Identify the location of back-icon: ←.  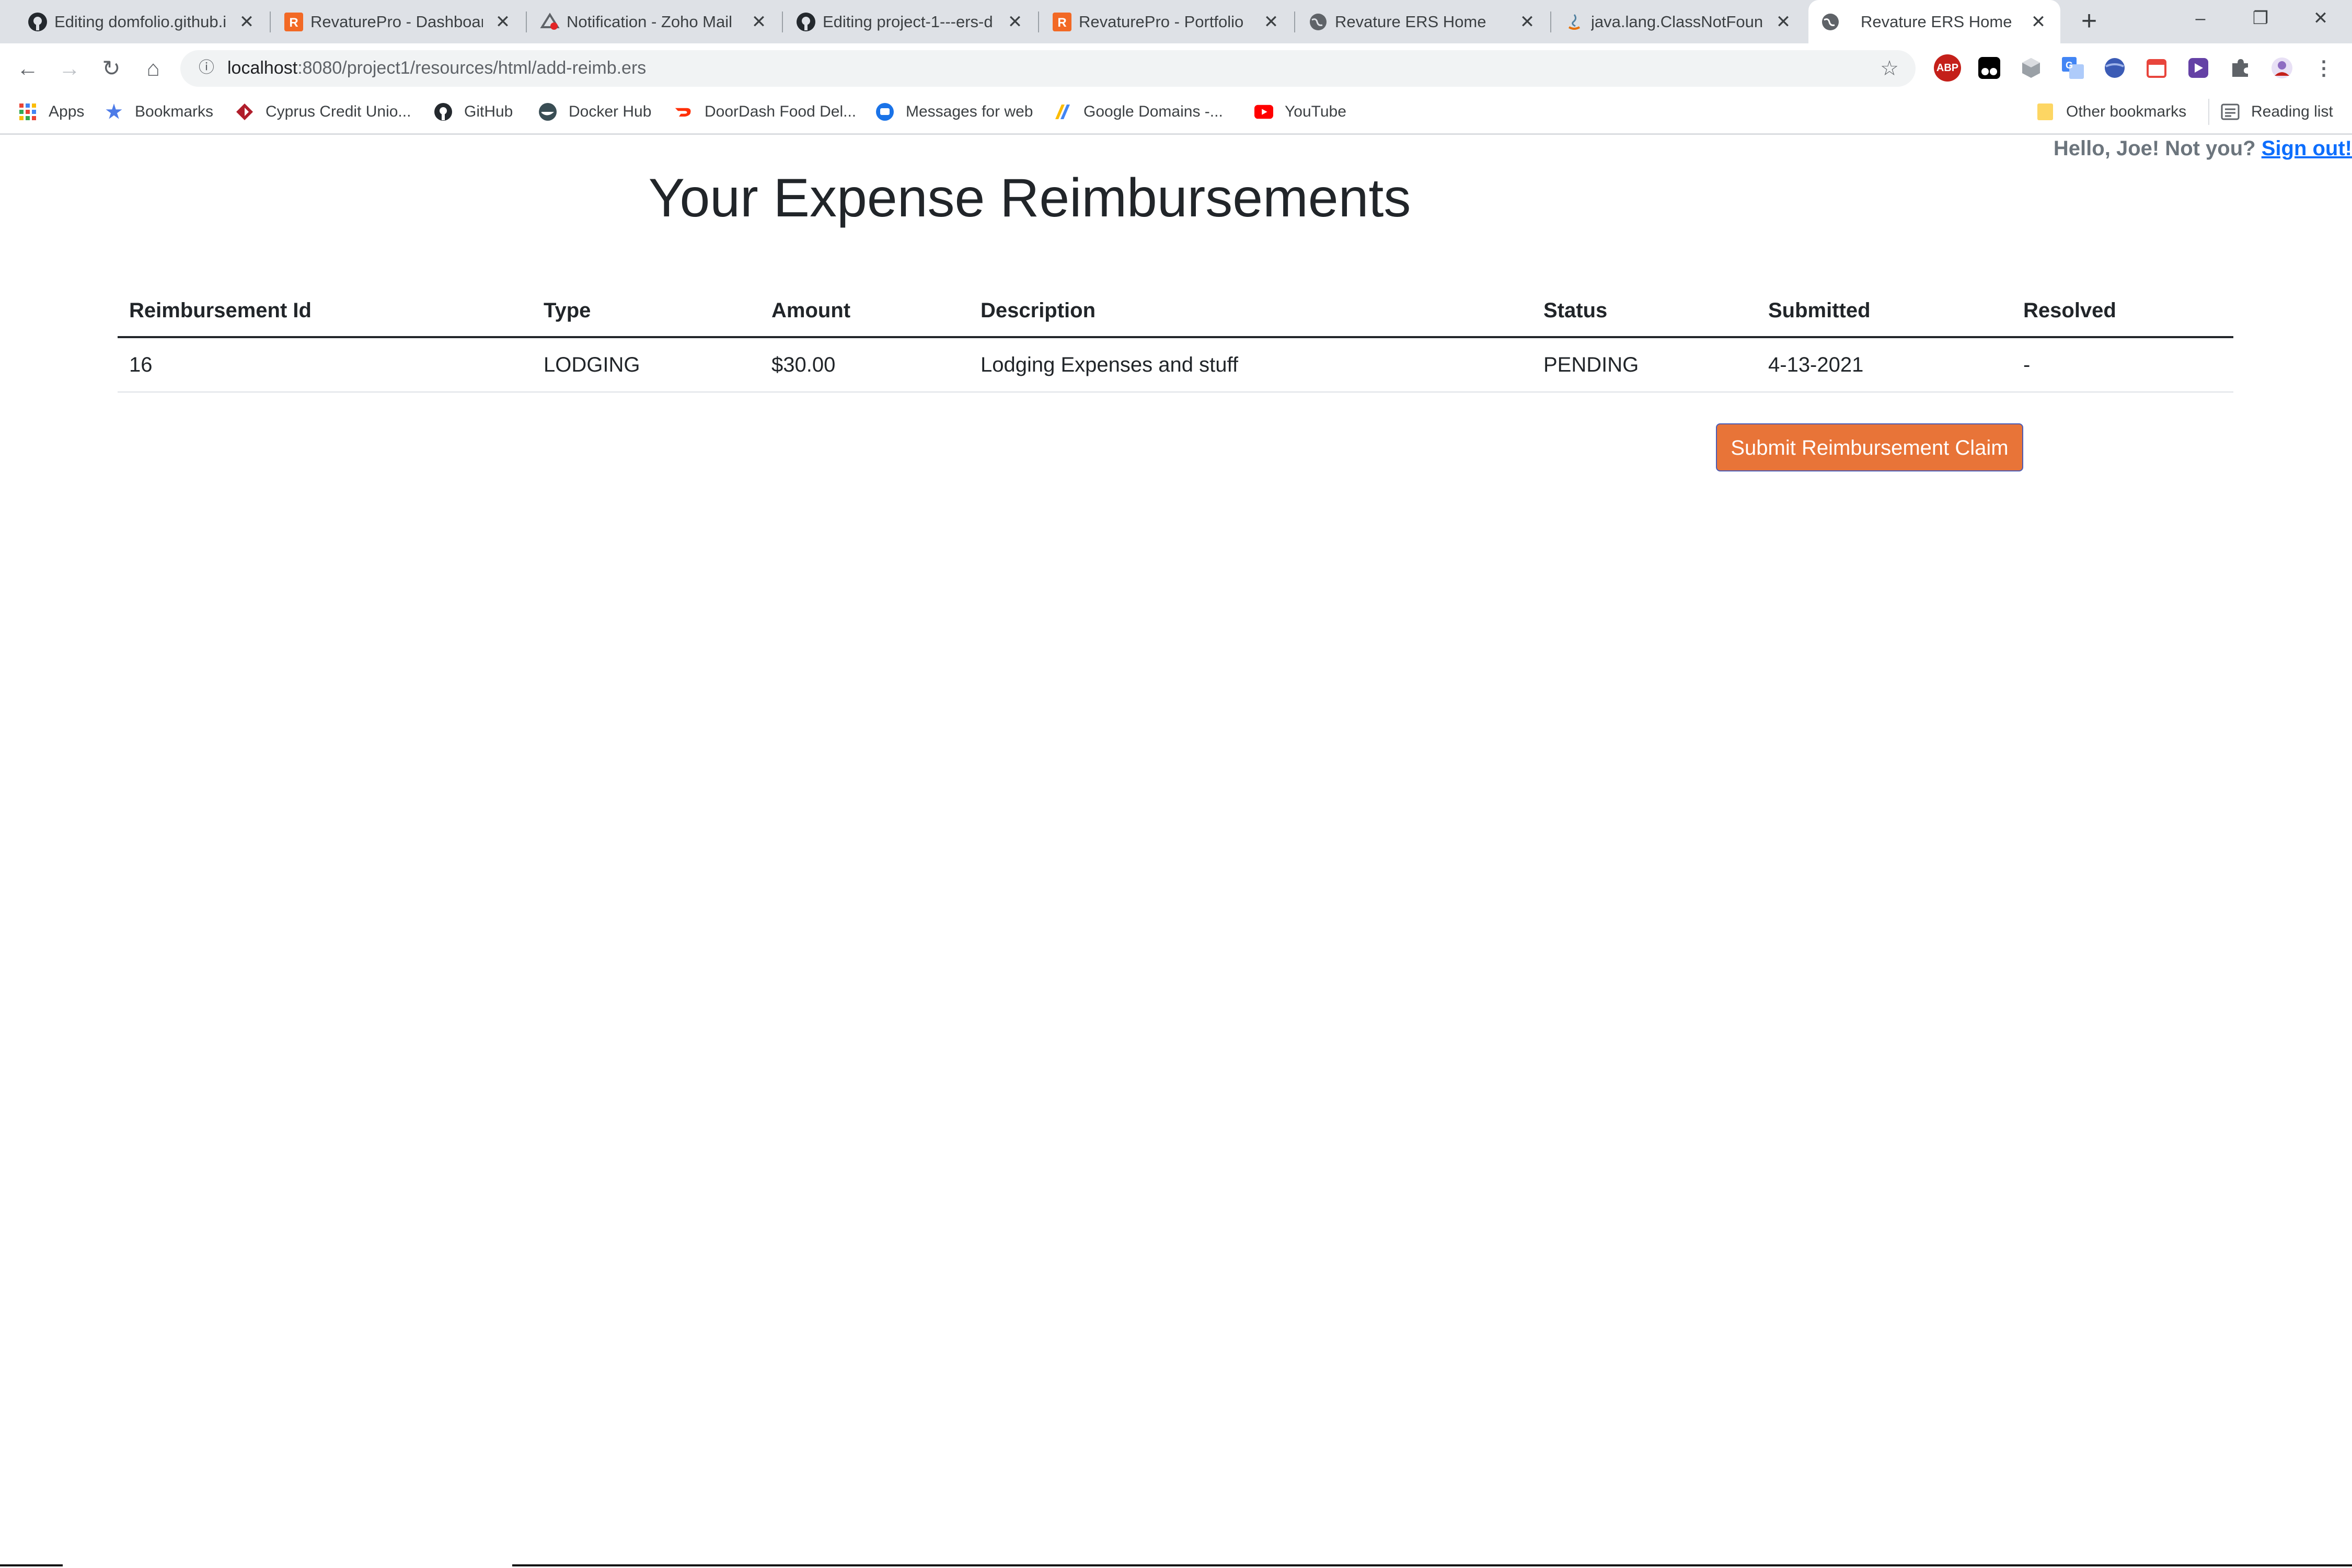
(27, 68).